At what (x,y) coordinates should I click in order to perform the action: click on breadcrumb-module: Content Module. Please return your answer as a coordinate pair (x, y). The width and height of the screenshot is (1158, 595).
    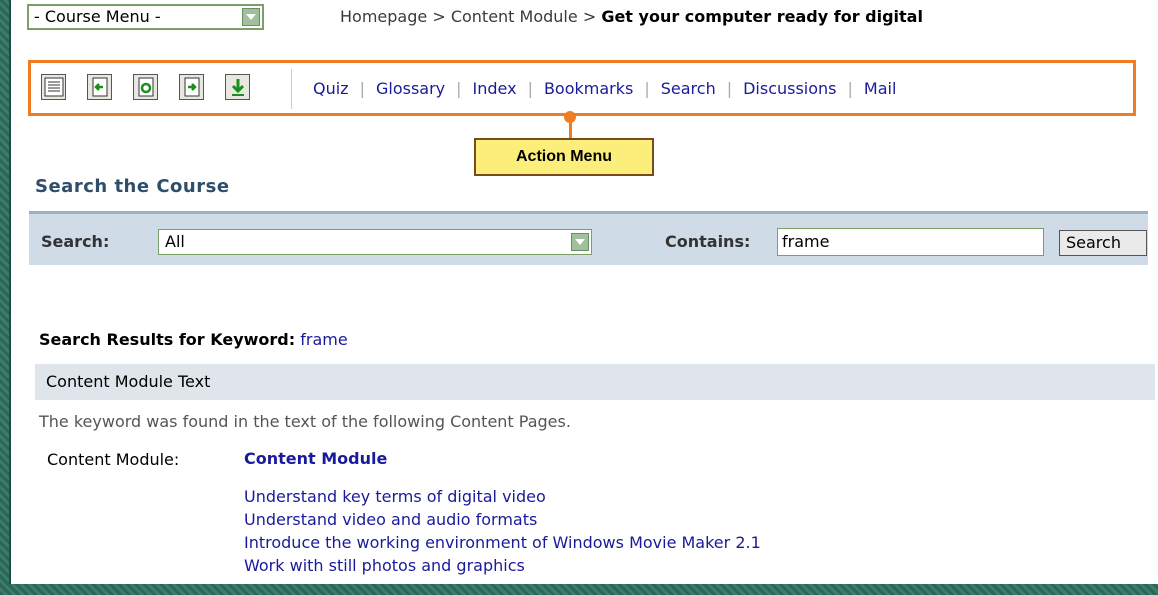
    Looking at the image, I should click on (514, 16).